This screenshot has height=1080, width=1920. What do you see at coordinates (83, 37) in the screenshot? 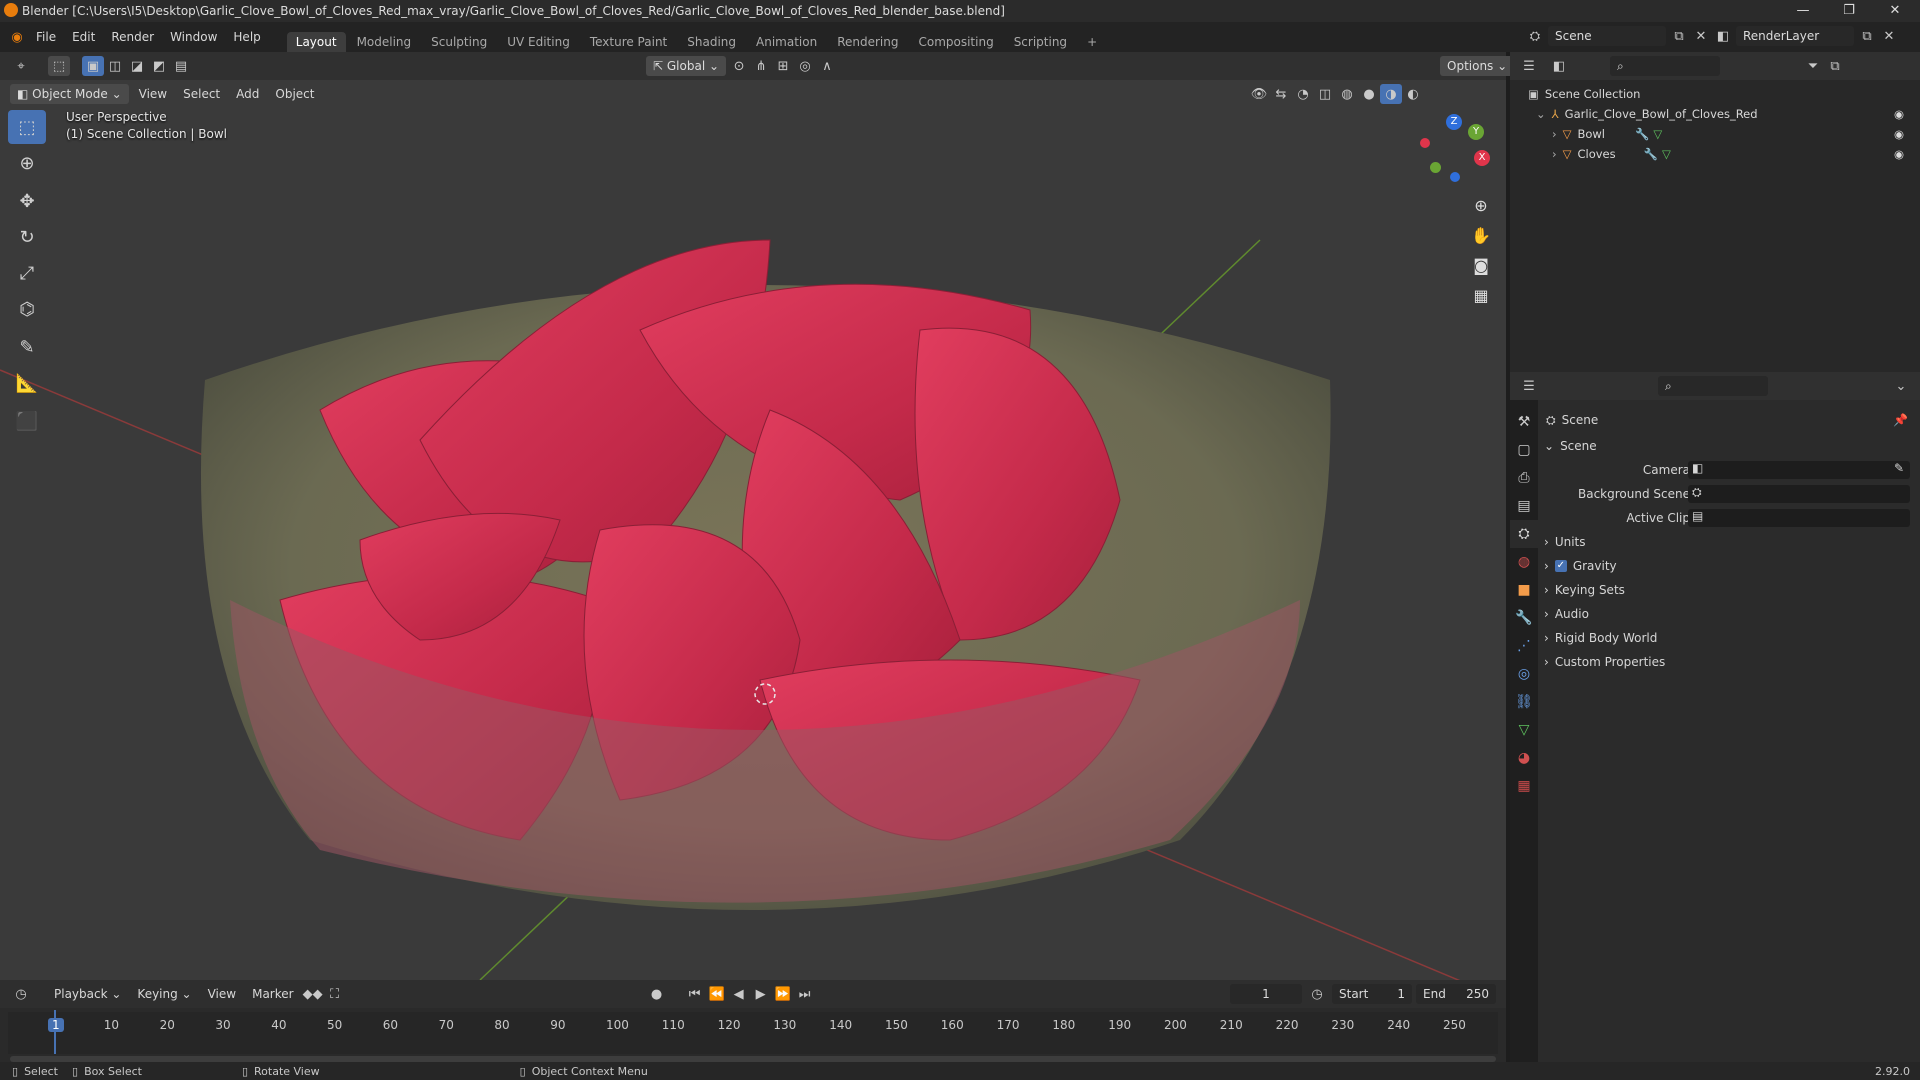
I see `menu-edit: Edit` at bounding box center [83, 37].